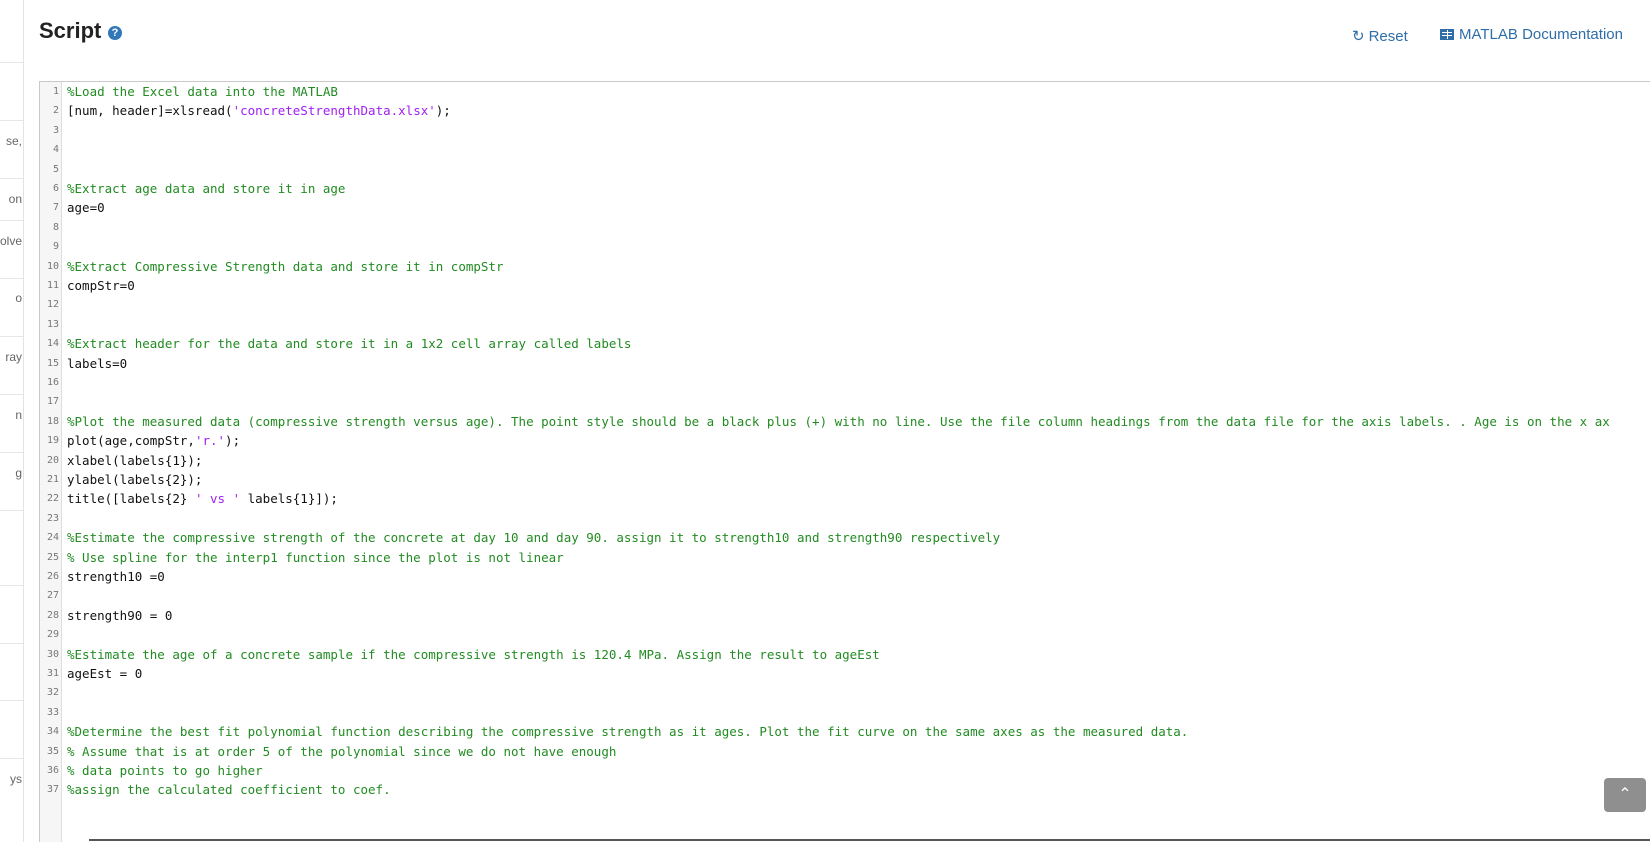  I want to click on code-line: 17, so click(844, 402).